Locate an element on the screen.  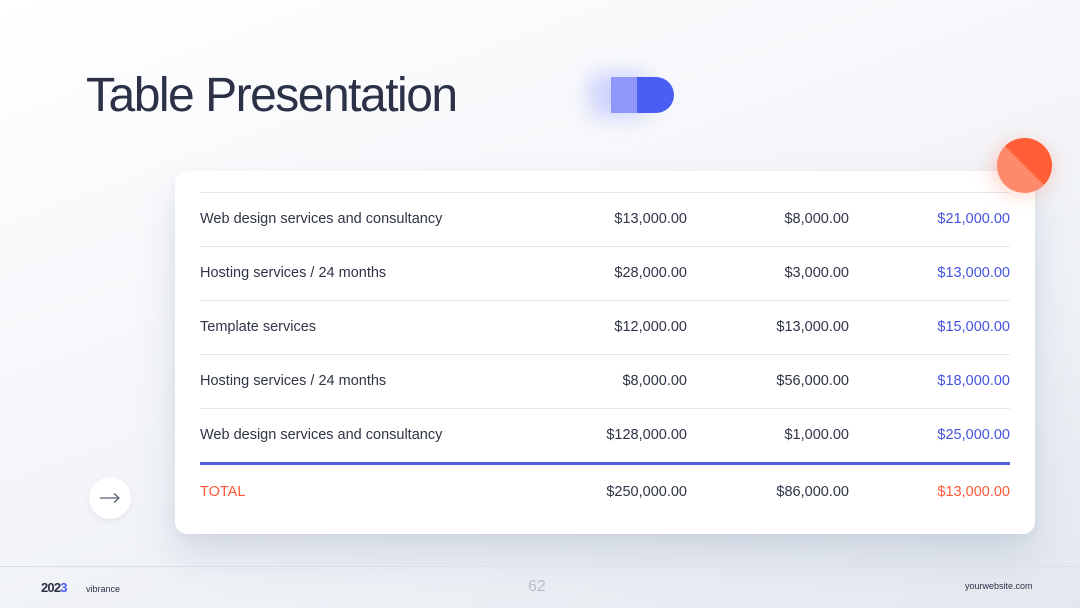
row-value-3: $25,000.00 is located at coordinates (973, 435).